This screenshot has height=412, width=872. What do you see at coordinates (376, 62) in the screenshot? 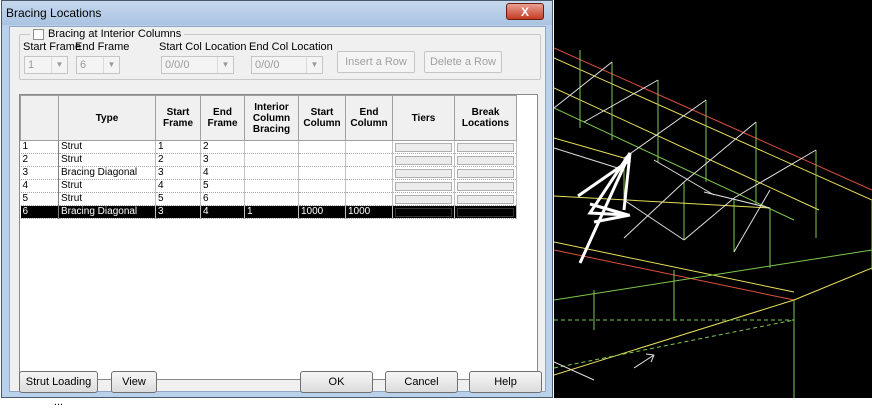
I see `insert-row-button: Insert a Row` at bounding box center [376, 62].